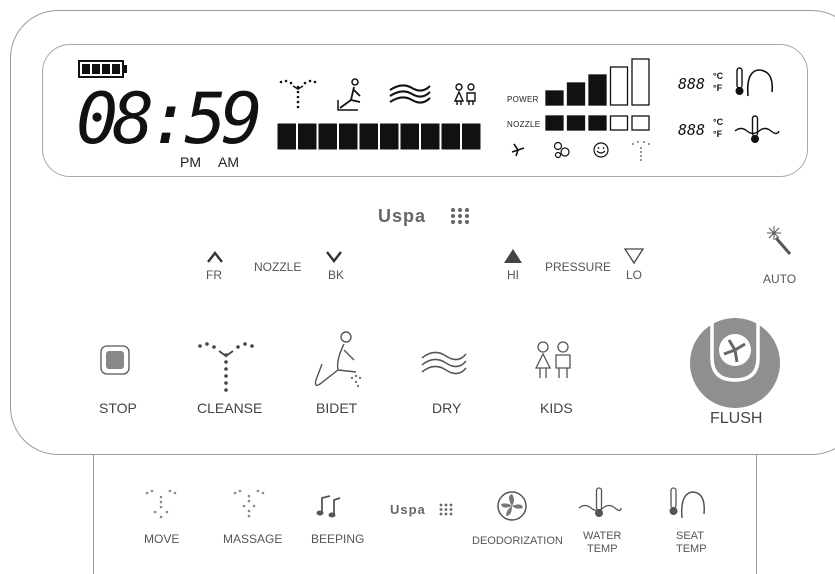  What do you see at coordinates (336, 408) in the screenshot?
I see `bidet-button: BIDET` at bounding box center [336, 408].